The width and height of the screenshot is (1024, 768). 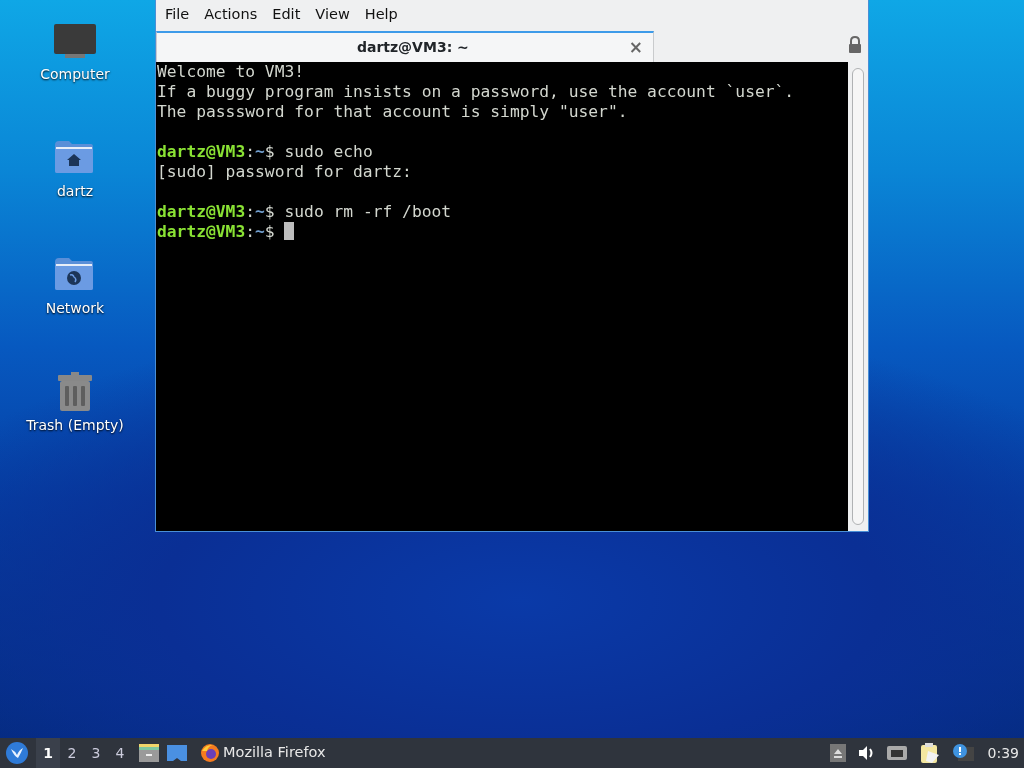 What do you see at coordinates (149, 753) in the screenshot?
I see `file-cabinet-icon` at bounding box center [149, 753].